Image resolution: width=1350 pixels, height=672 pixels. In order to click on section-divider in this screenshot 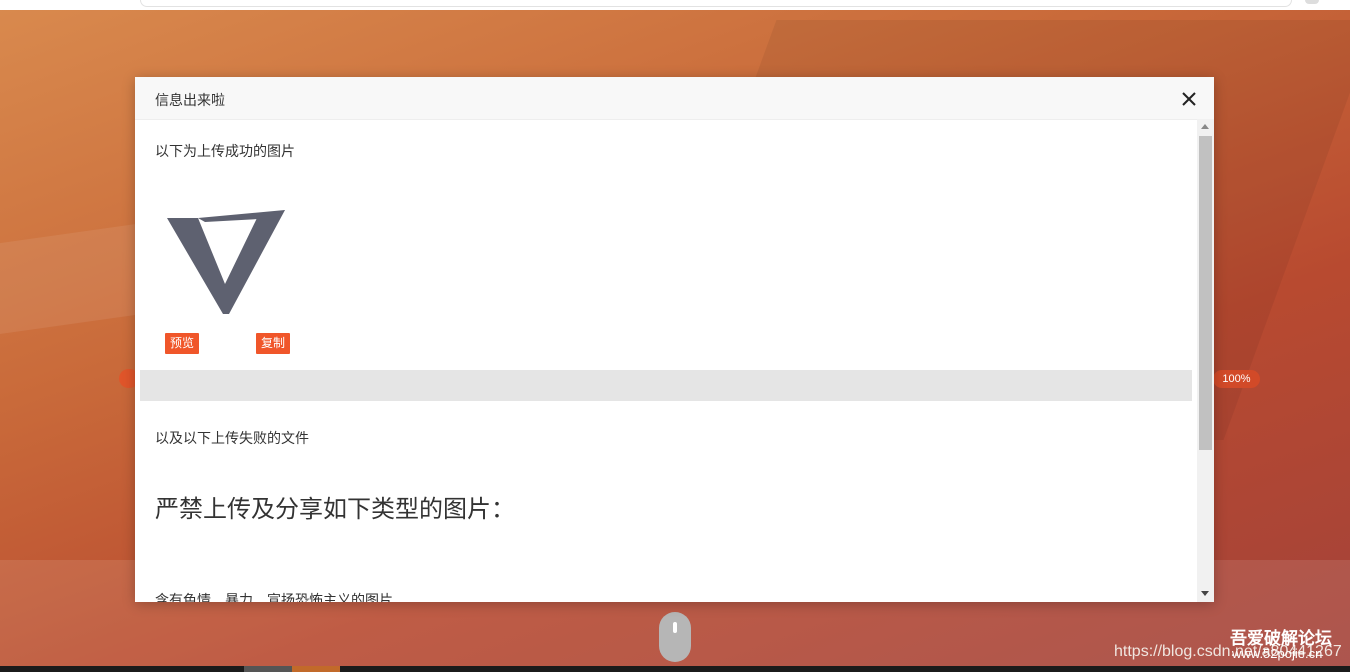, I will do `click(666, 385)`.